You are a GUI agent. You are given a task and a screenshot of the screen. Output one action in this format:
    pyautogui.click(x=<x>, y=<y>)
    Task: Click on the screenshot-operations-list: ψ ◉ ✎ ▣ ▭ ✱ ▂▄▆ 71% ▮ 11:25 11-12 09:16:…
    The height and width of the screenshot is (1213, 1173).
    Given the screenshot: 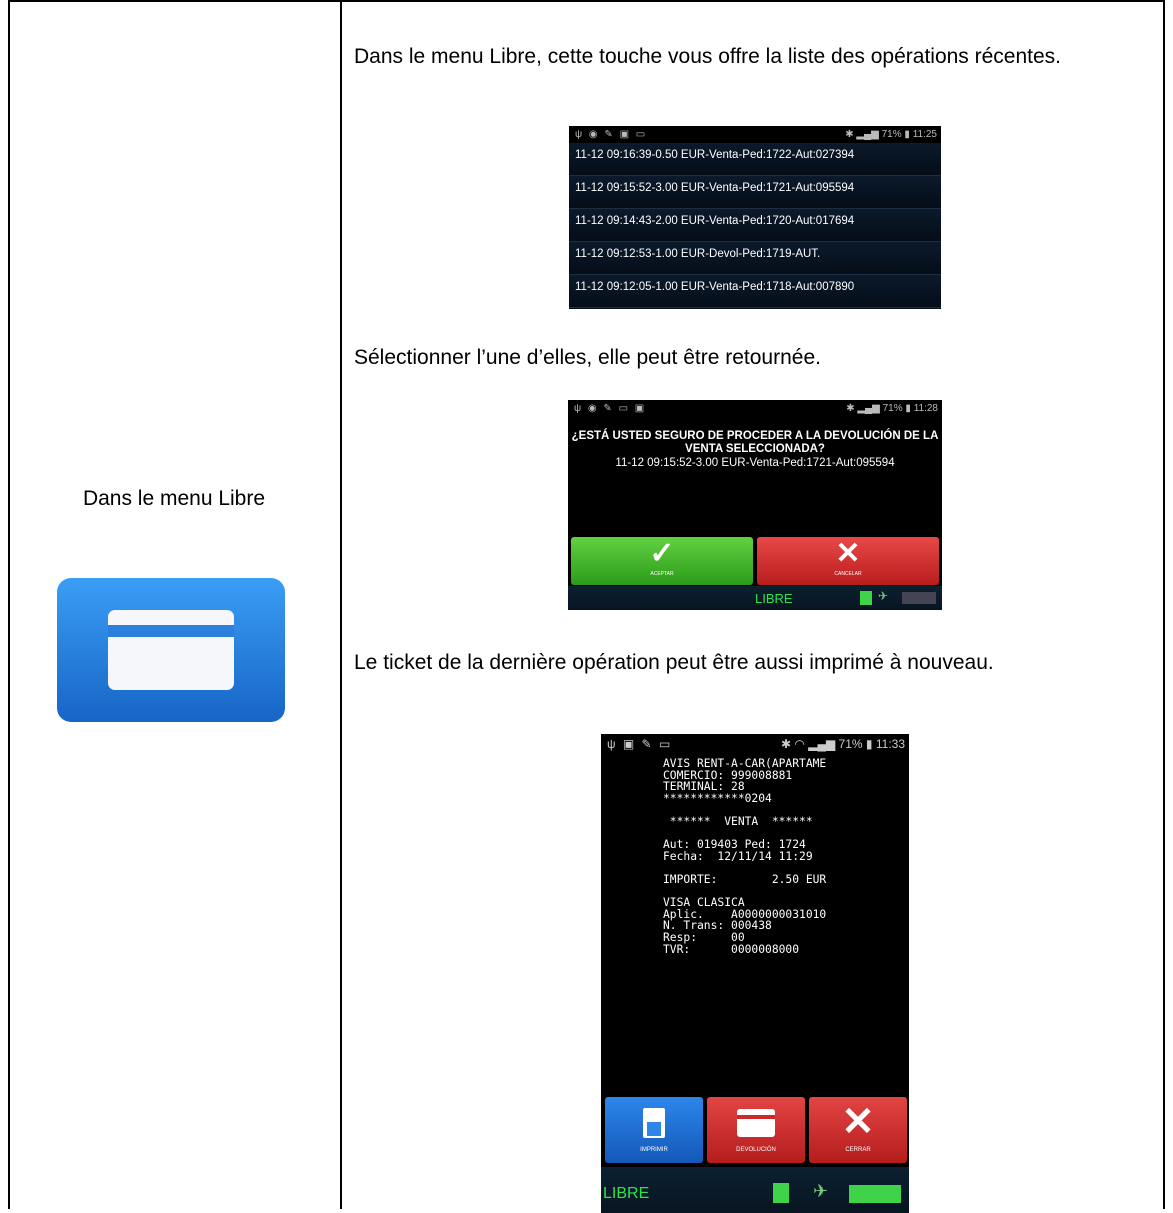 What is the action you would take?
    pyautogui.click(x=755, y=217)
    